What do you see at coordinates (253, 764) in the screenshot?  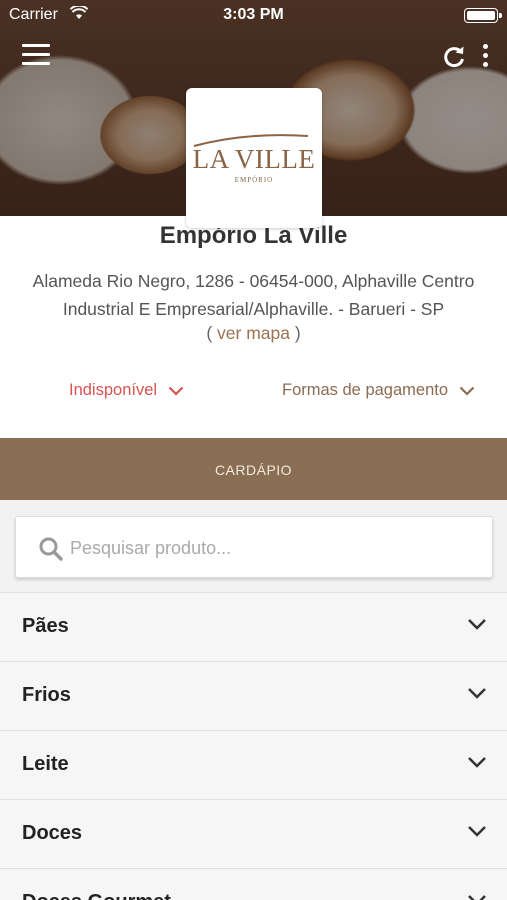 I see `category-item: Leite` at bounding box center [253, 764].